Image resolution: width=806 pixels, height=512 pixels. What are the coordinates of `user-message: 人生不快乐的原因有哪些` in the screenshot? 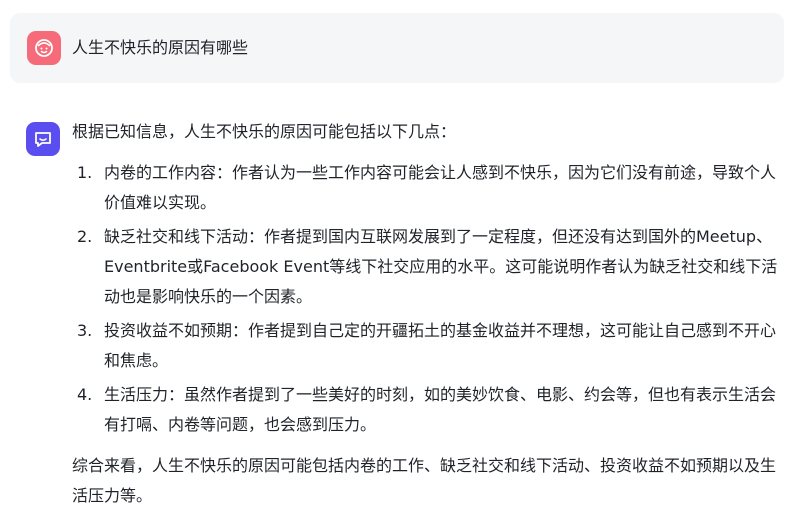 It's located at (397, 48).